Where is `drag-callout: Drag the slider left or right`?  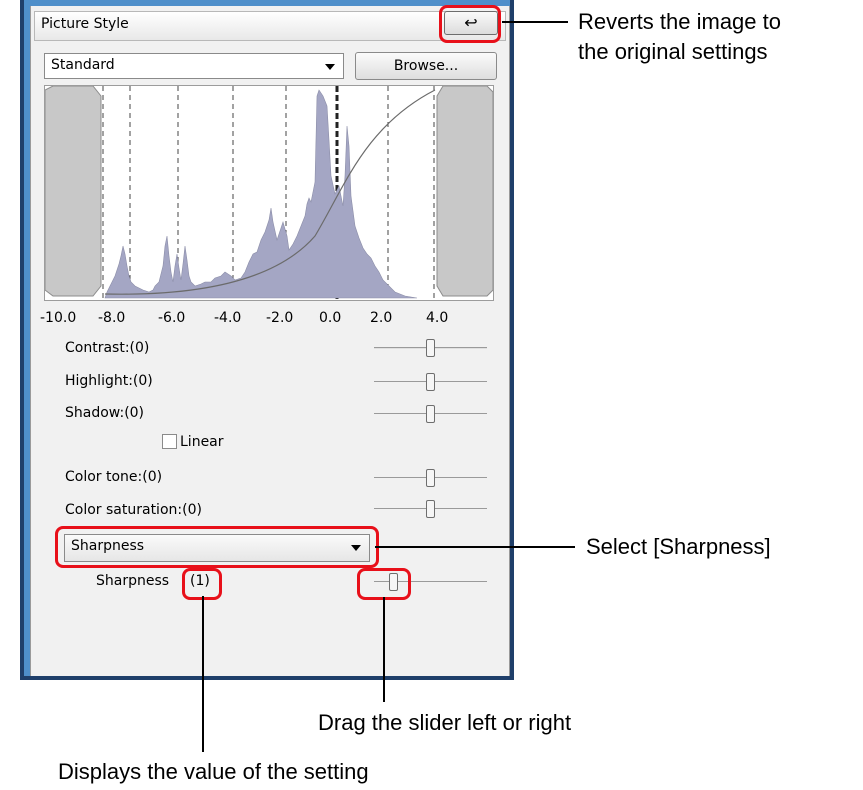
drag-callout: Drag the slider left or right is located at coordinates (445, 722).